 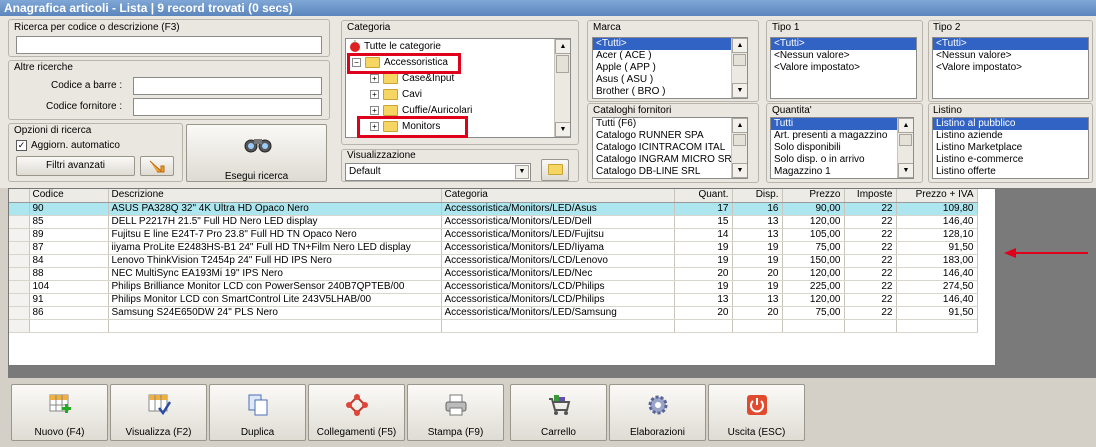 I want to click on list-item: Catalogo DB-LINE SRL, so click(x=670, y=172).